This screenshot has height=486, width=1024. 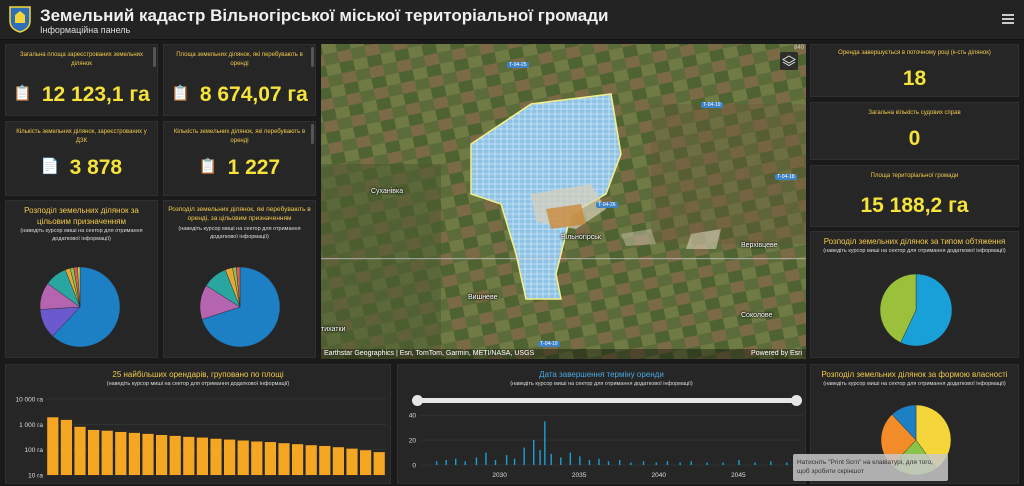 What do you see at coordinates (31, 425) in the screenshot?
I see `y-tick-label: 1 000 га` at bounding box center [31, 425].